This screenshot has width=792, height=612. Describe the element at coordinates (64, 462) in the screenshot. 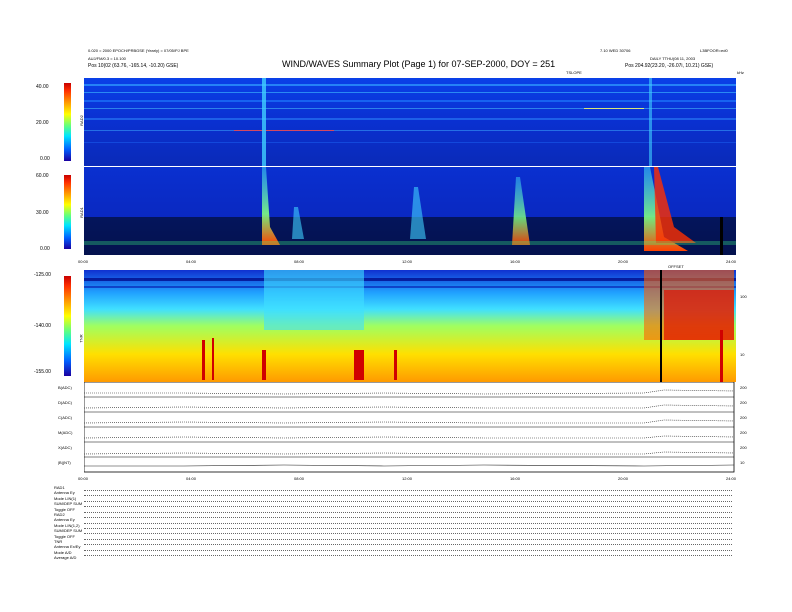

I see `line-label-bmag: |B|(NT)` at that location.